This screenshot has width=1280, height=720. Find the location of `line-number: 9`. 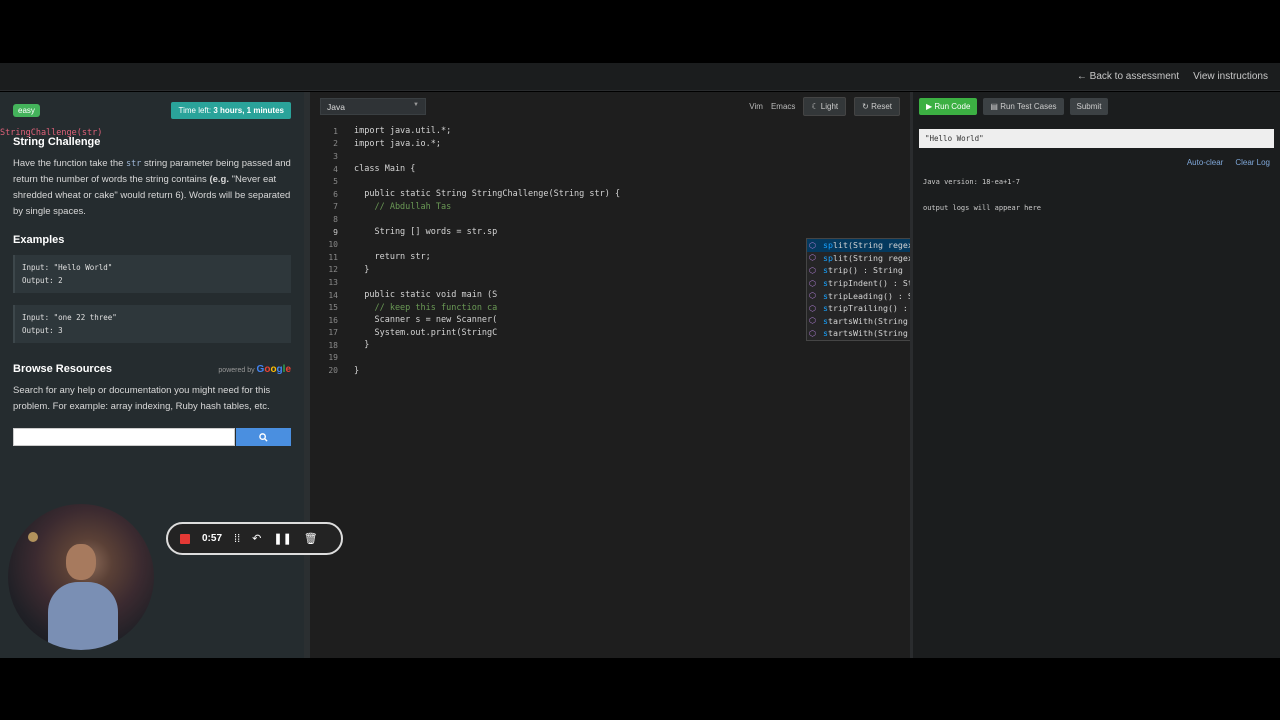

line-number: 9 is located at coordinates (335, 232).